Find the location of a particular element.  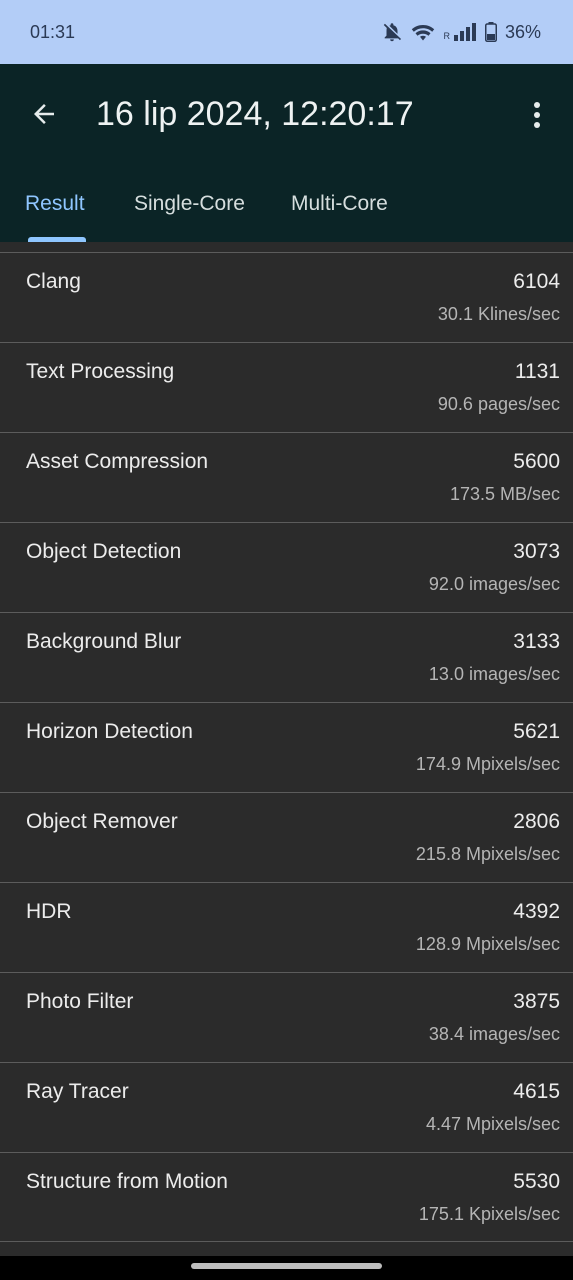

tab-result: Result is located at coordinates (55, 204).